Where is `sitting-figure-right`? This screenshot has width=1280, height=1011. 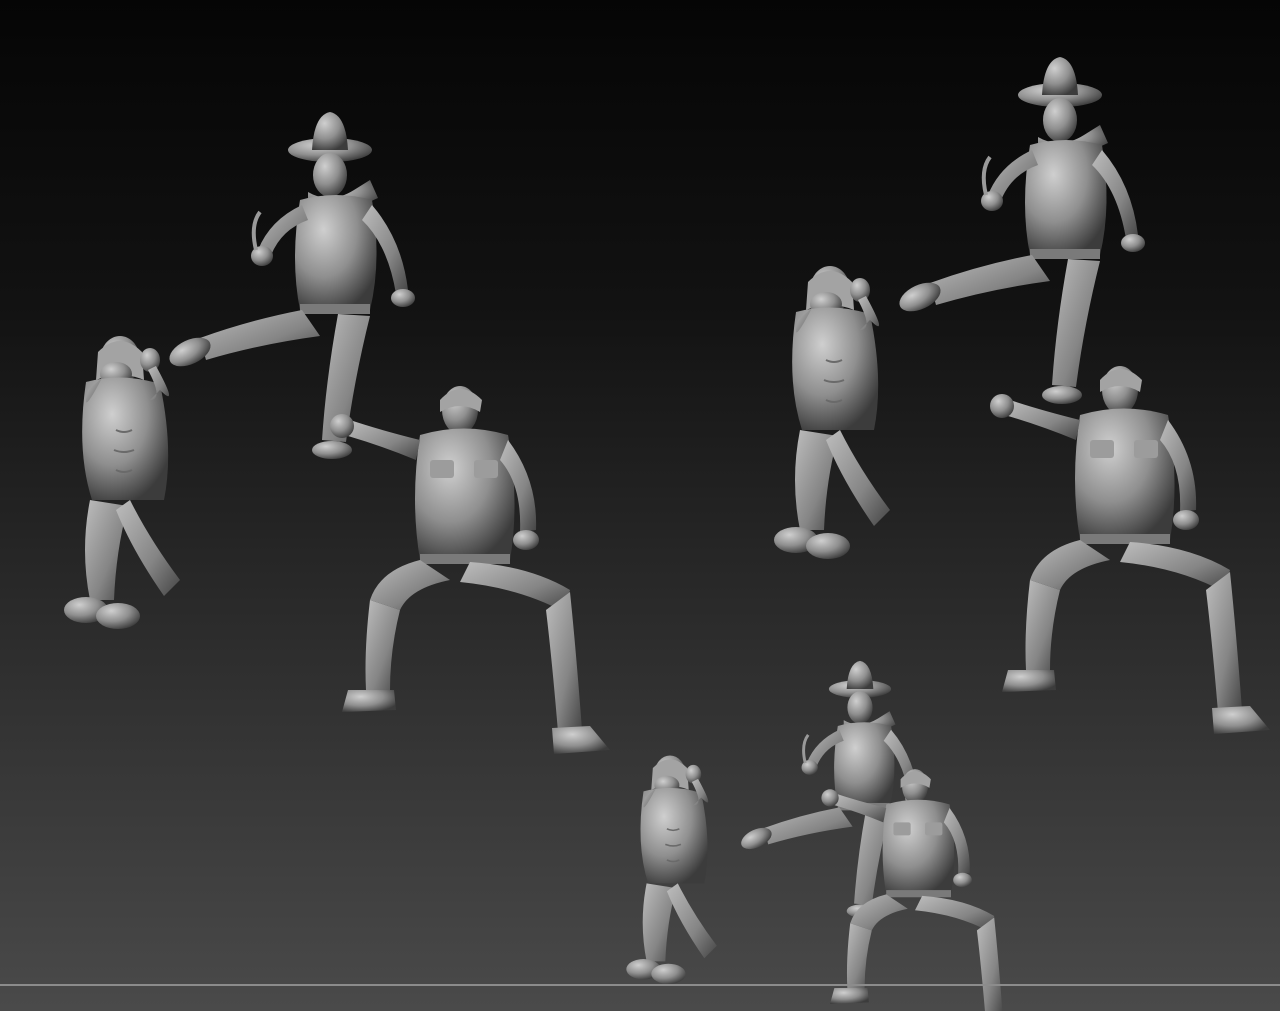
sitting-figure-right is located at coordinates (1130, 550).